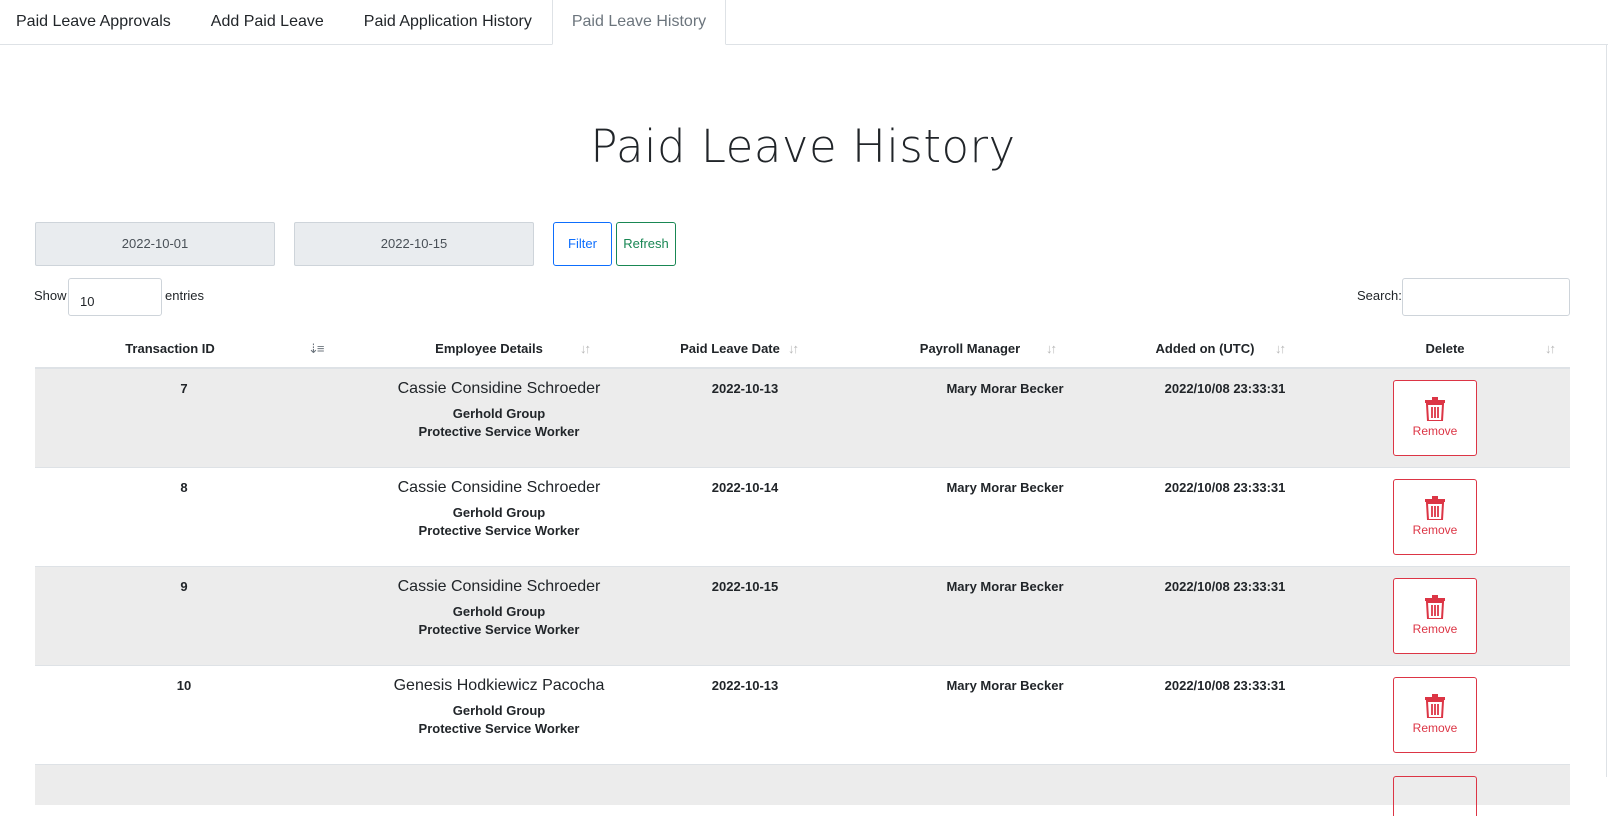 The width and height of the screenshot is (1621, 816). What do you see at coordinates (185, 295) in the screenshot?
I see `entries-label: entries` at bounding box center [185, 295].